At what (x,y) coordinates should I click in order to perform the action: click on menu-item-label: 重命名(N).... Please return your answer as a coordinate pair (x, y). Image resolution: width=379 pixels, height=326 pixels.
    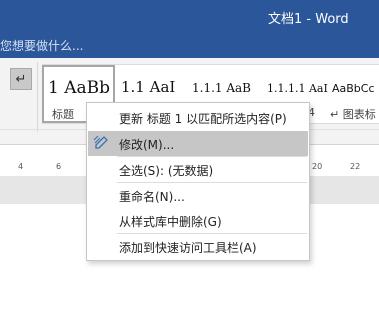
    Looking at the image, I should click on (152, 197).